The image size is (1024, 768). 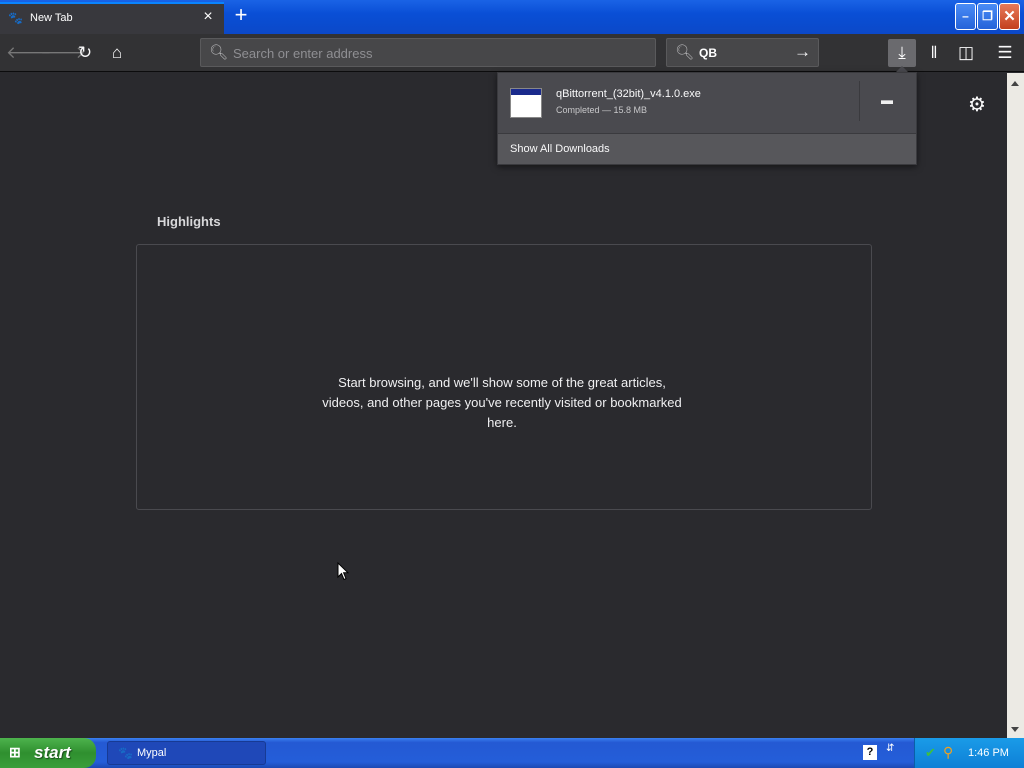 I want to click on mouse-cursor-icon, so click(x=343, y=571).